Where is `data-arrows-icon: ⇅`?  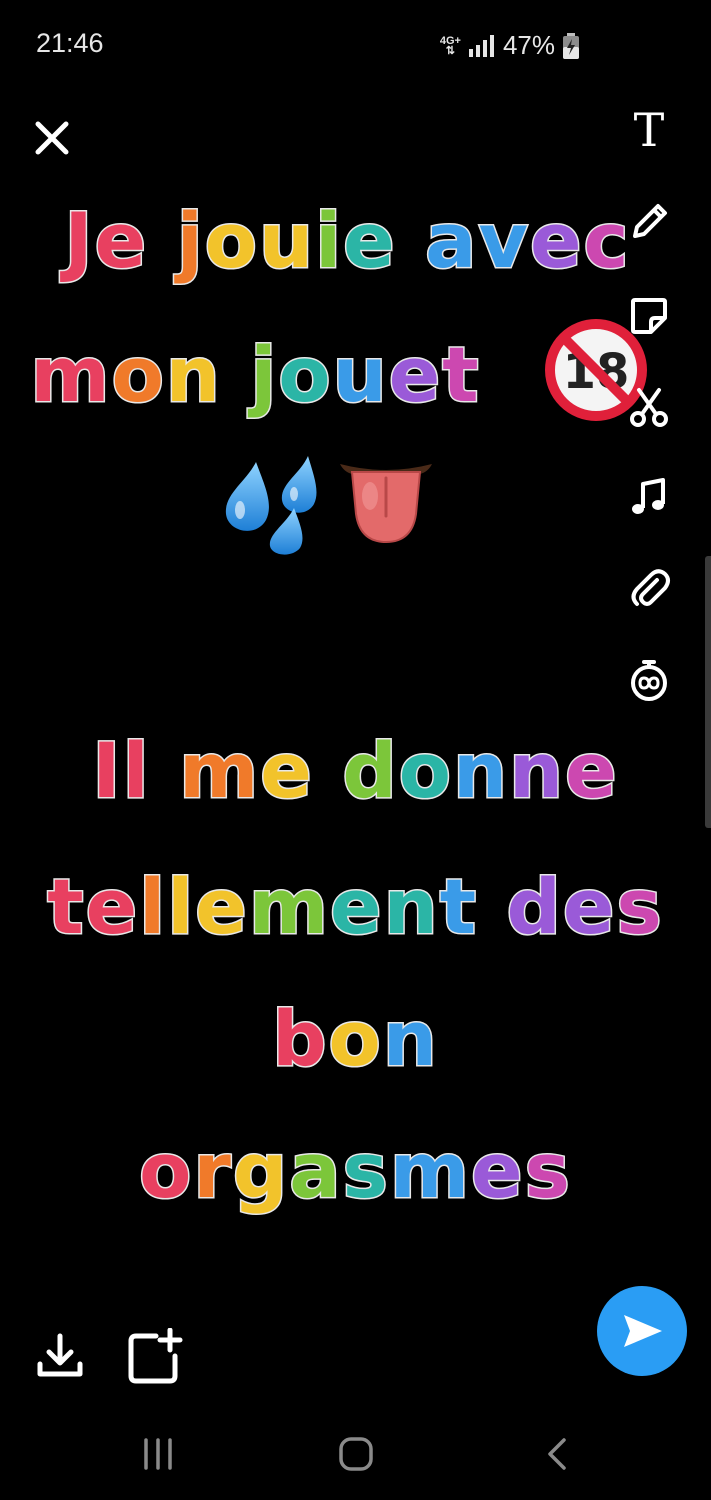 data-arrows-icon: ⇅ is located at coordinates (450, 50).